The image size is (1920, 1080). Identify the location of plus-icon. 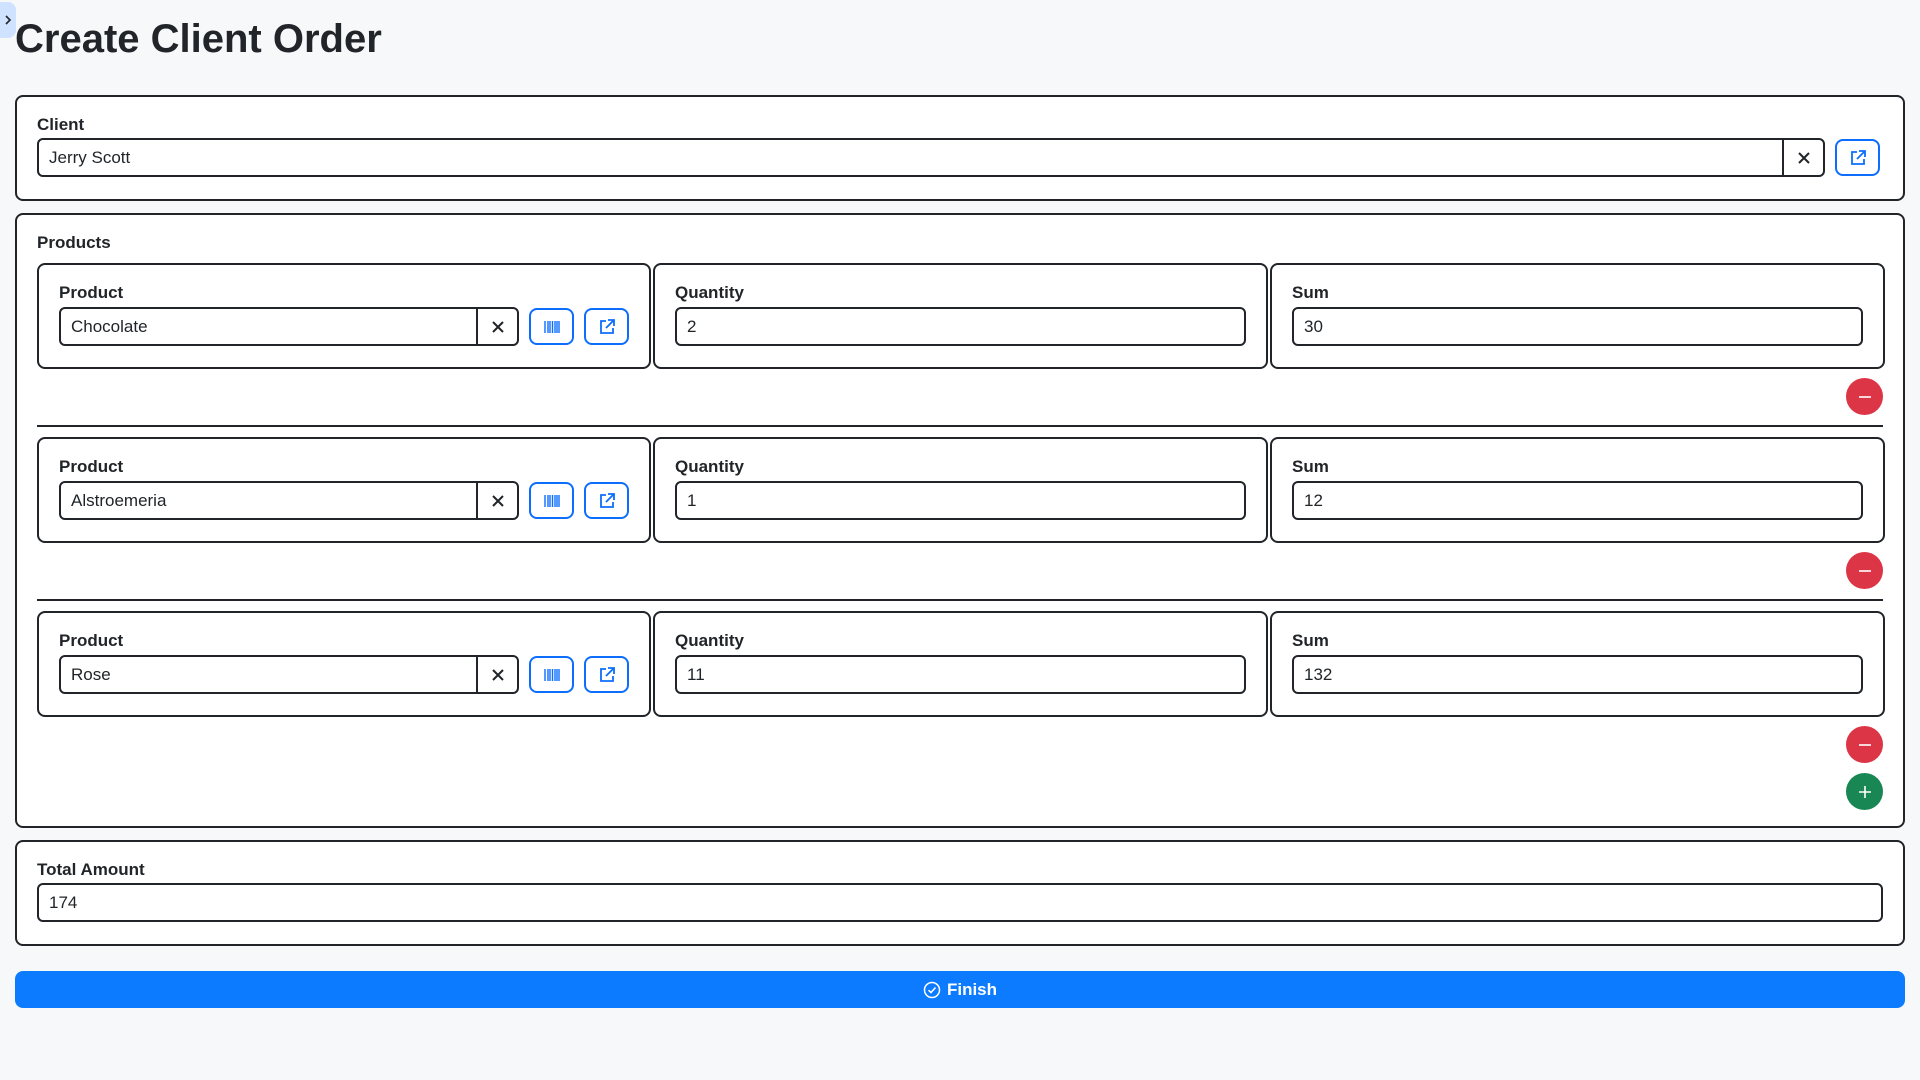
(1864, 791).